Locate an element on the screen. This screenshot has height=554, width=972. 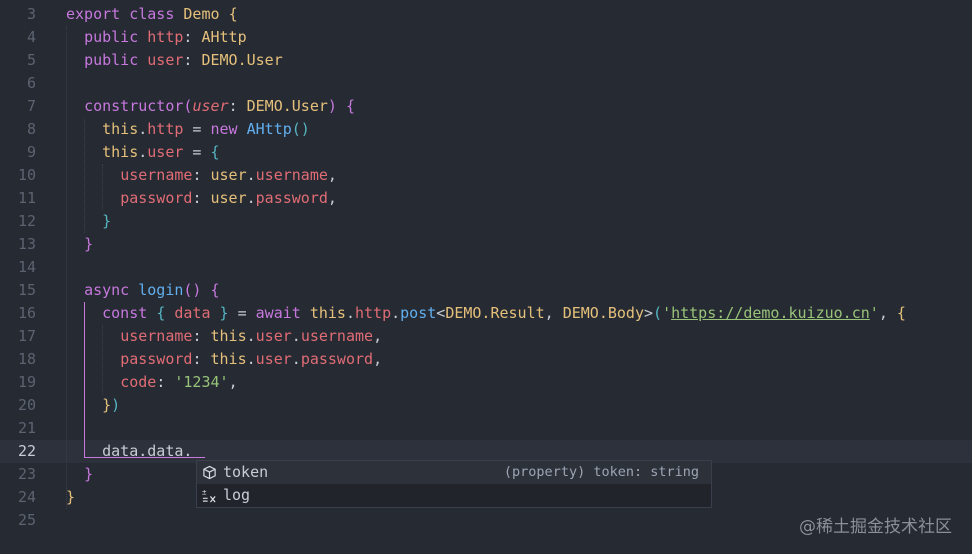
code-token: http is located at coordinates (165, 129).